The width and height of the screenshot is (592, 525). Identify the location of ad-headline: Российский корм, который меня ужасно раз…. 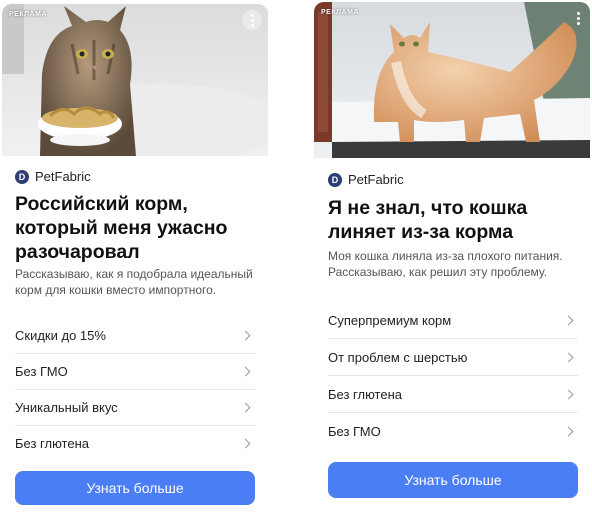
(137, 228).